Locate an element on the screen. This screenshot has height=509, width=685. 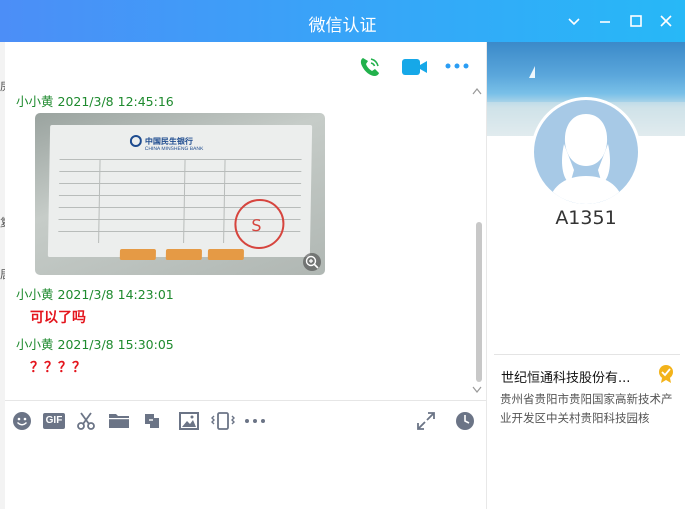
folder-icon is located at coordinates (119, 421).